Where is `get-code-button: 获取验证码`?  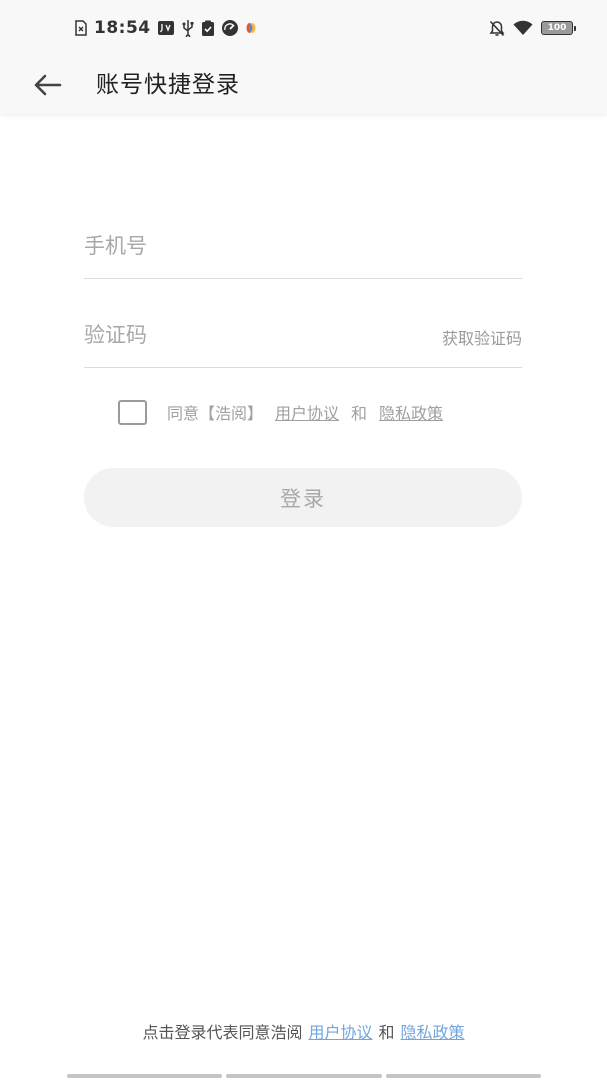
get-code-button: 获取验证码 is located at coordinates (482, 337).